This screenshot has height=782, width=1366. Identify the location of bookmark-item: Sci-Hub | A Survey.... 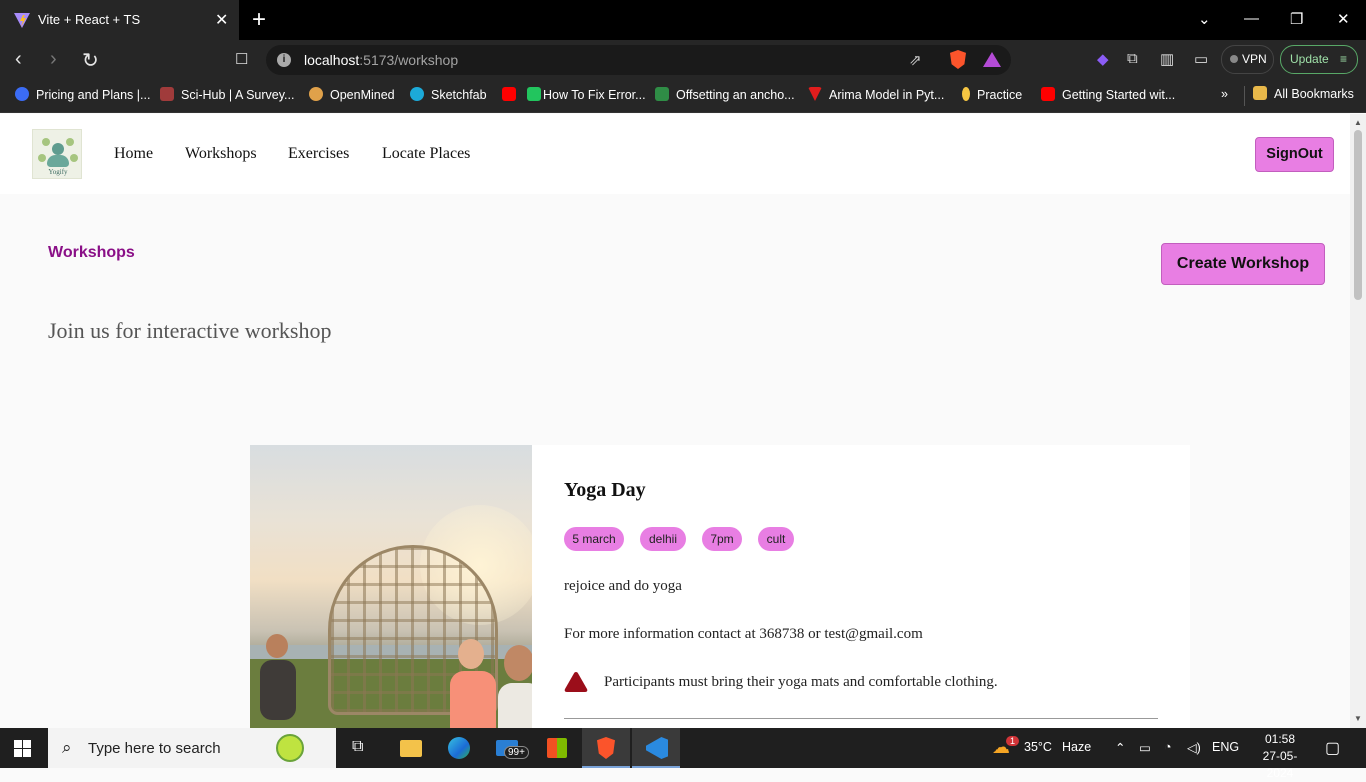
(227, 94).